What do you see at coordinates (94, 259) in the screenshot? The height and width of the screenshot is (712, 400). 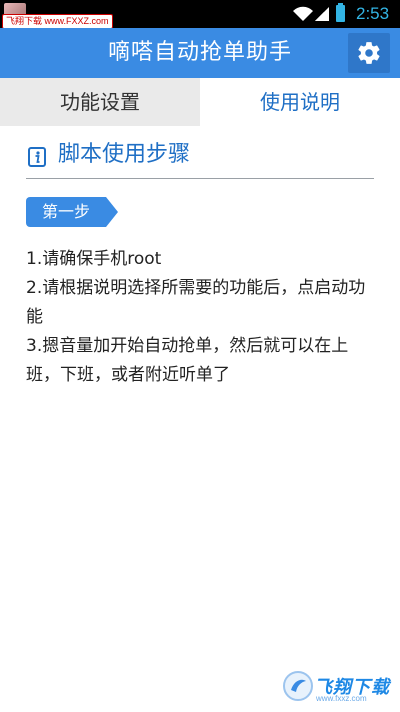 I see `instruction-item: 1.请确保手机root` at bounding box center [94, 259].